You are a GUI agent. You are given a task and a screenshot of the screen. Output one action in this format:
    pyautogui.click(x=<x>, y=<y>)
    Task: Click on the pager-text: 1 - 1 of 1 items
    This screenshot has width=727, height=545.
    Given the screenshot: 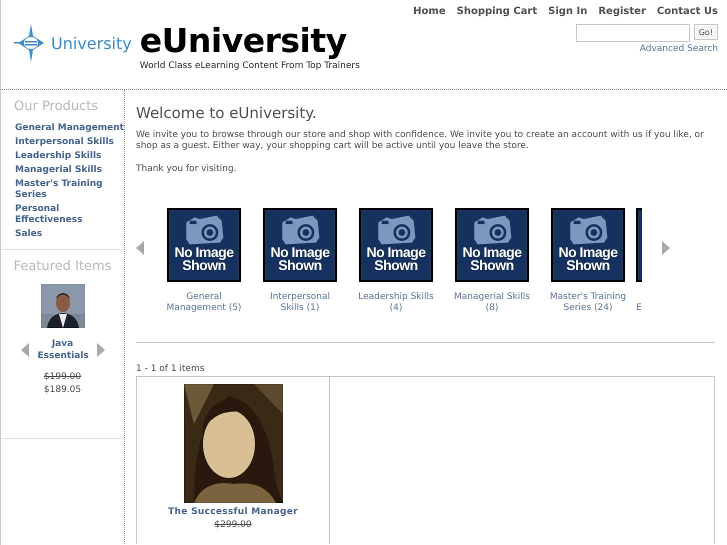 What is the action you would take?
    pyautogui.click(x=171, y=369)
    